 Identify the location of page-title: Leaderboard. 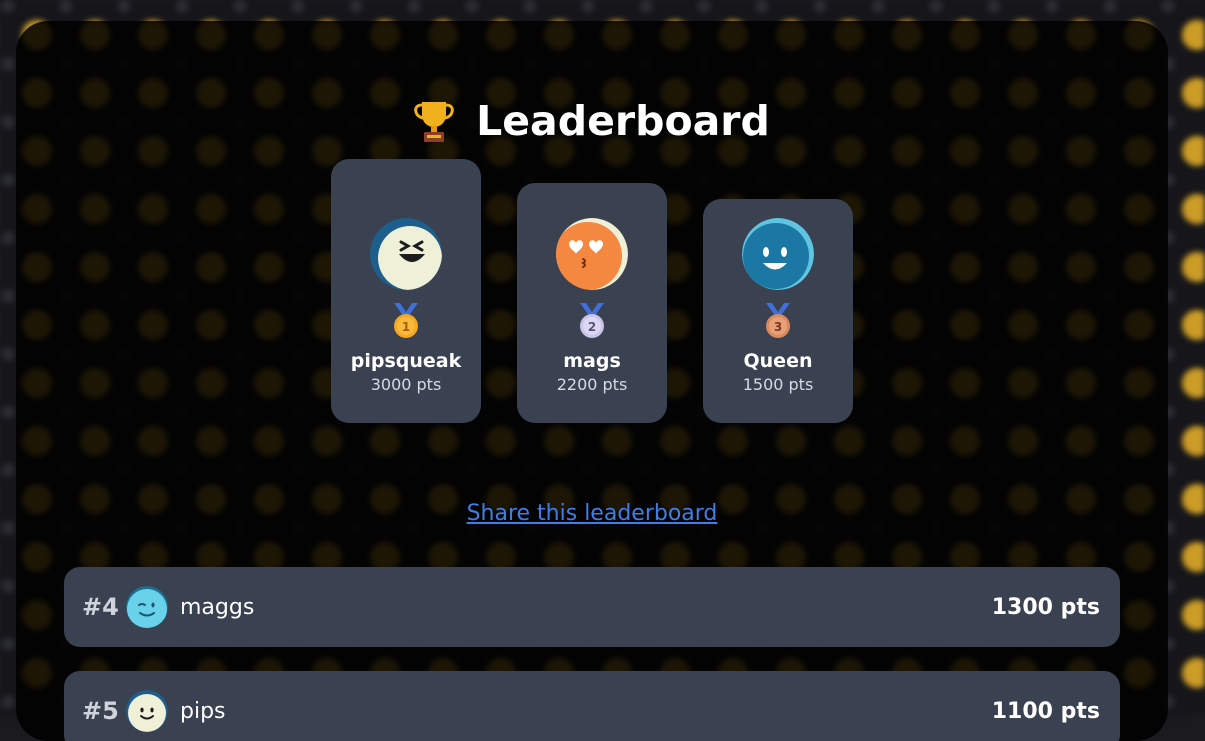
(592, 121).